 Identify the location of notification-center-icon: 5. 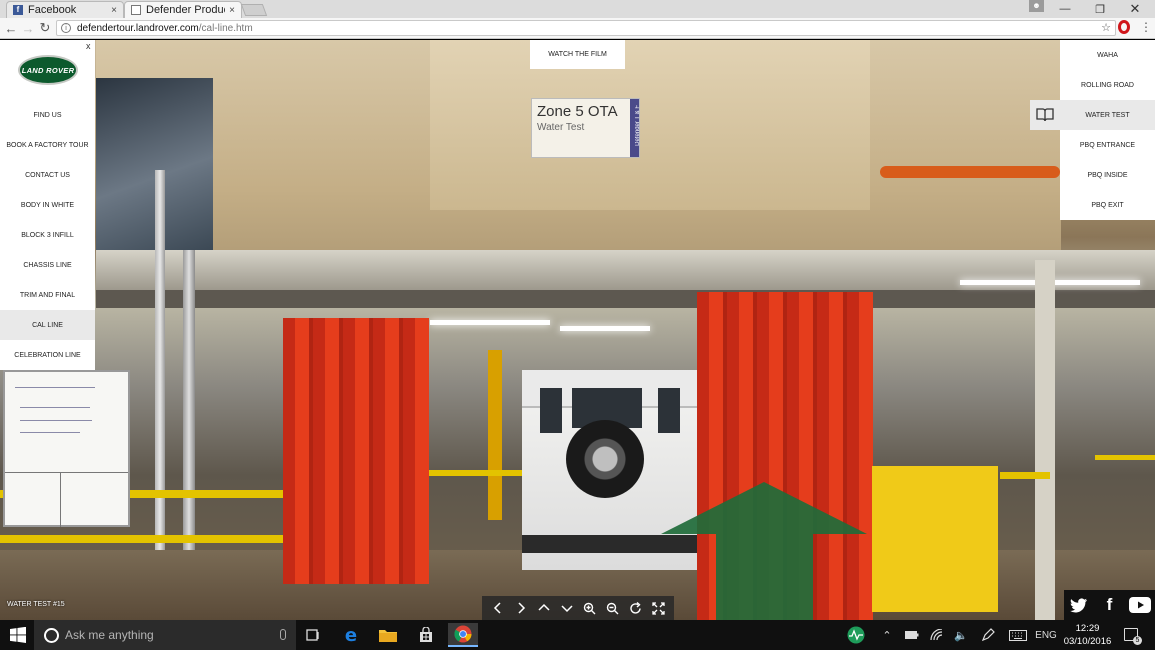
(1133, 636).